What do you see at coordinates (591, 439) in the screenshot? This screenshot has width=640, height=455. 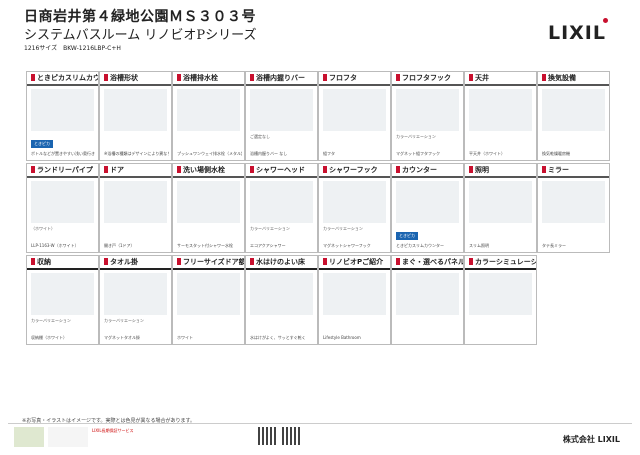 I see `company-name: 株式会社 LIXIL` at bounding box center [591, 439].